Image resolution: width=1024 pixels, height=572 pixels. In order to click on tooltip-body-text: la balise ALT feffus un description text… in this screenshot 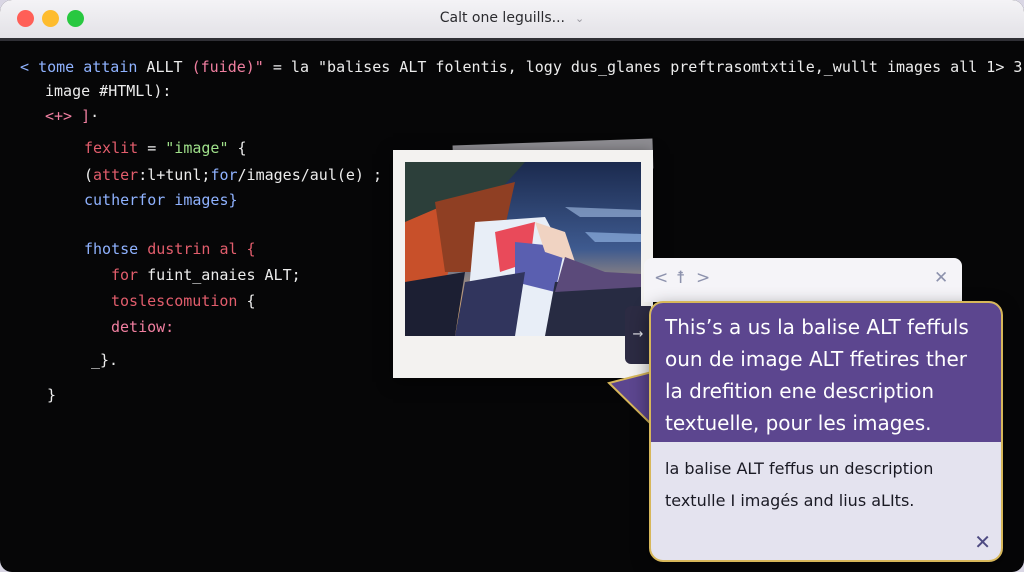, I will do `click(799, 484)`.